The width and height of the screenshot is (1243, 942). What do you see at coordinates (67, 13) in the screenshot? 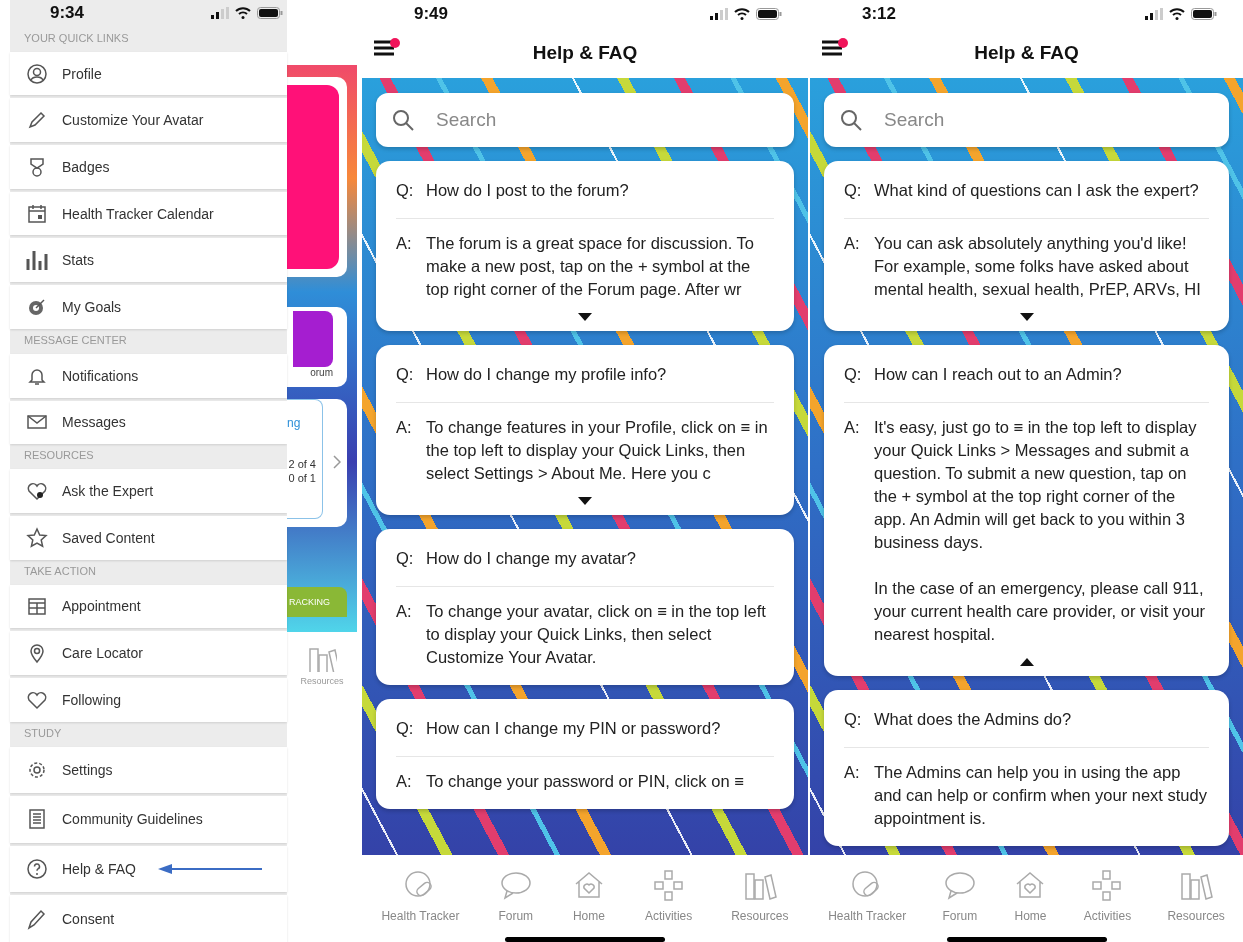
I see `status-time: 9:34` at bounding box center [67, 13].